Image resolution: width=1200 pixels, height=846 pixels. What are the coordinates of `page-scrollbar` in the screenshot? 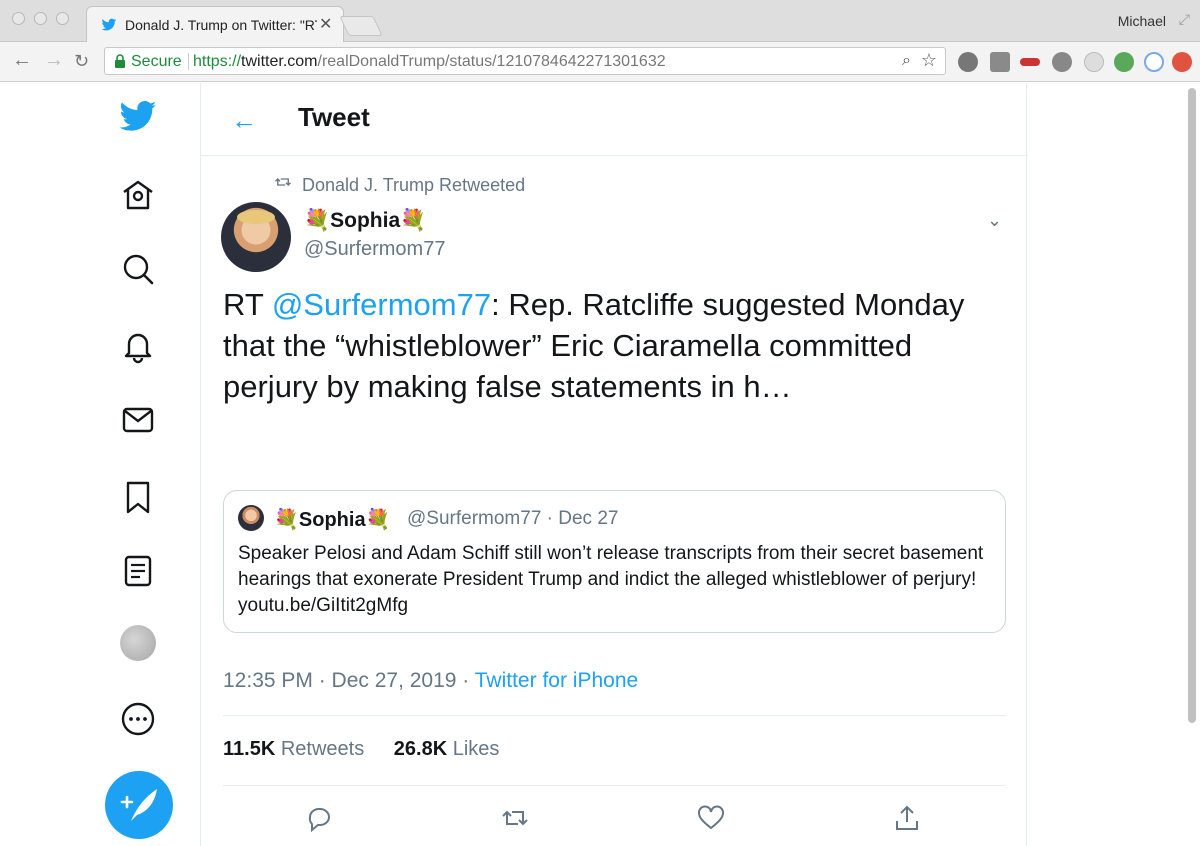 It's located at (1192, 405).